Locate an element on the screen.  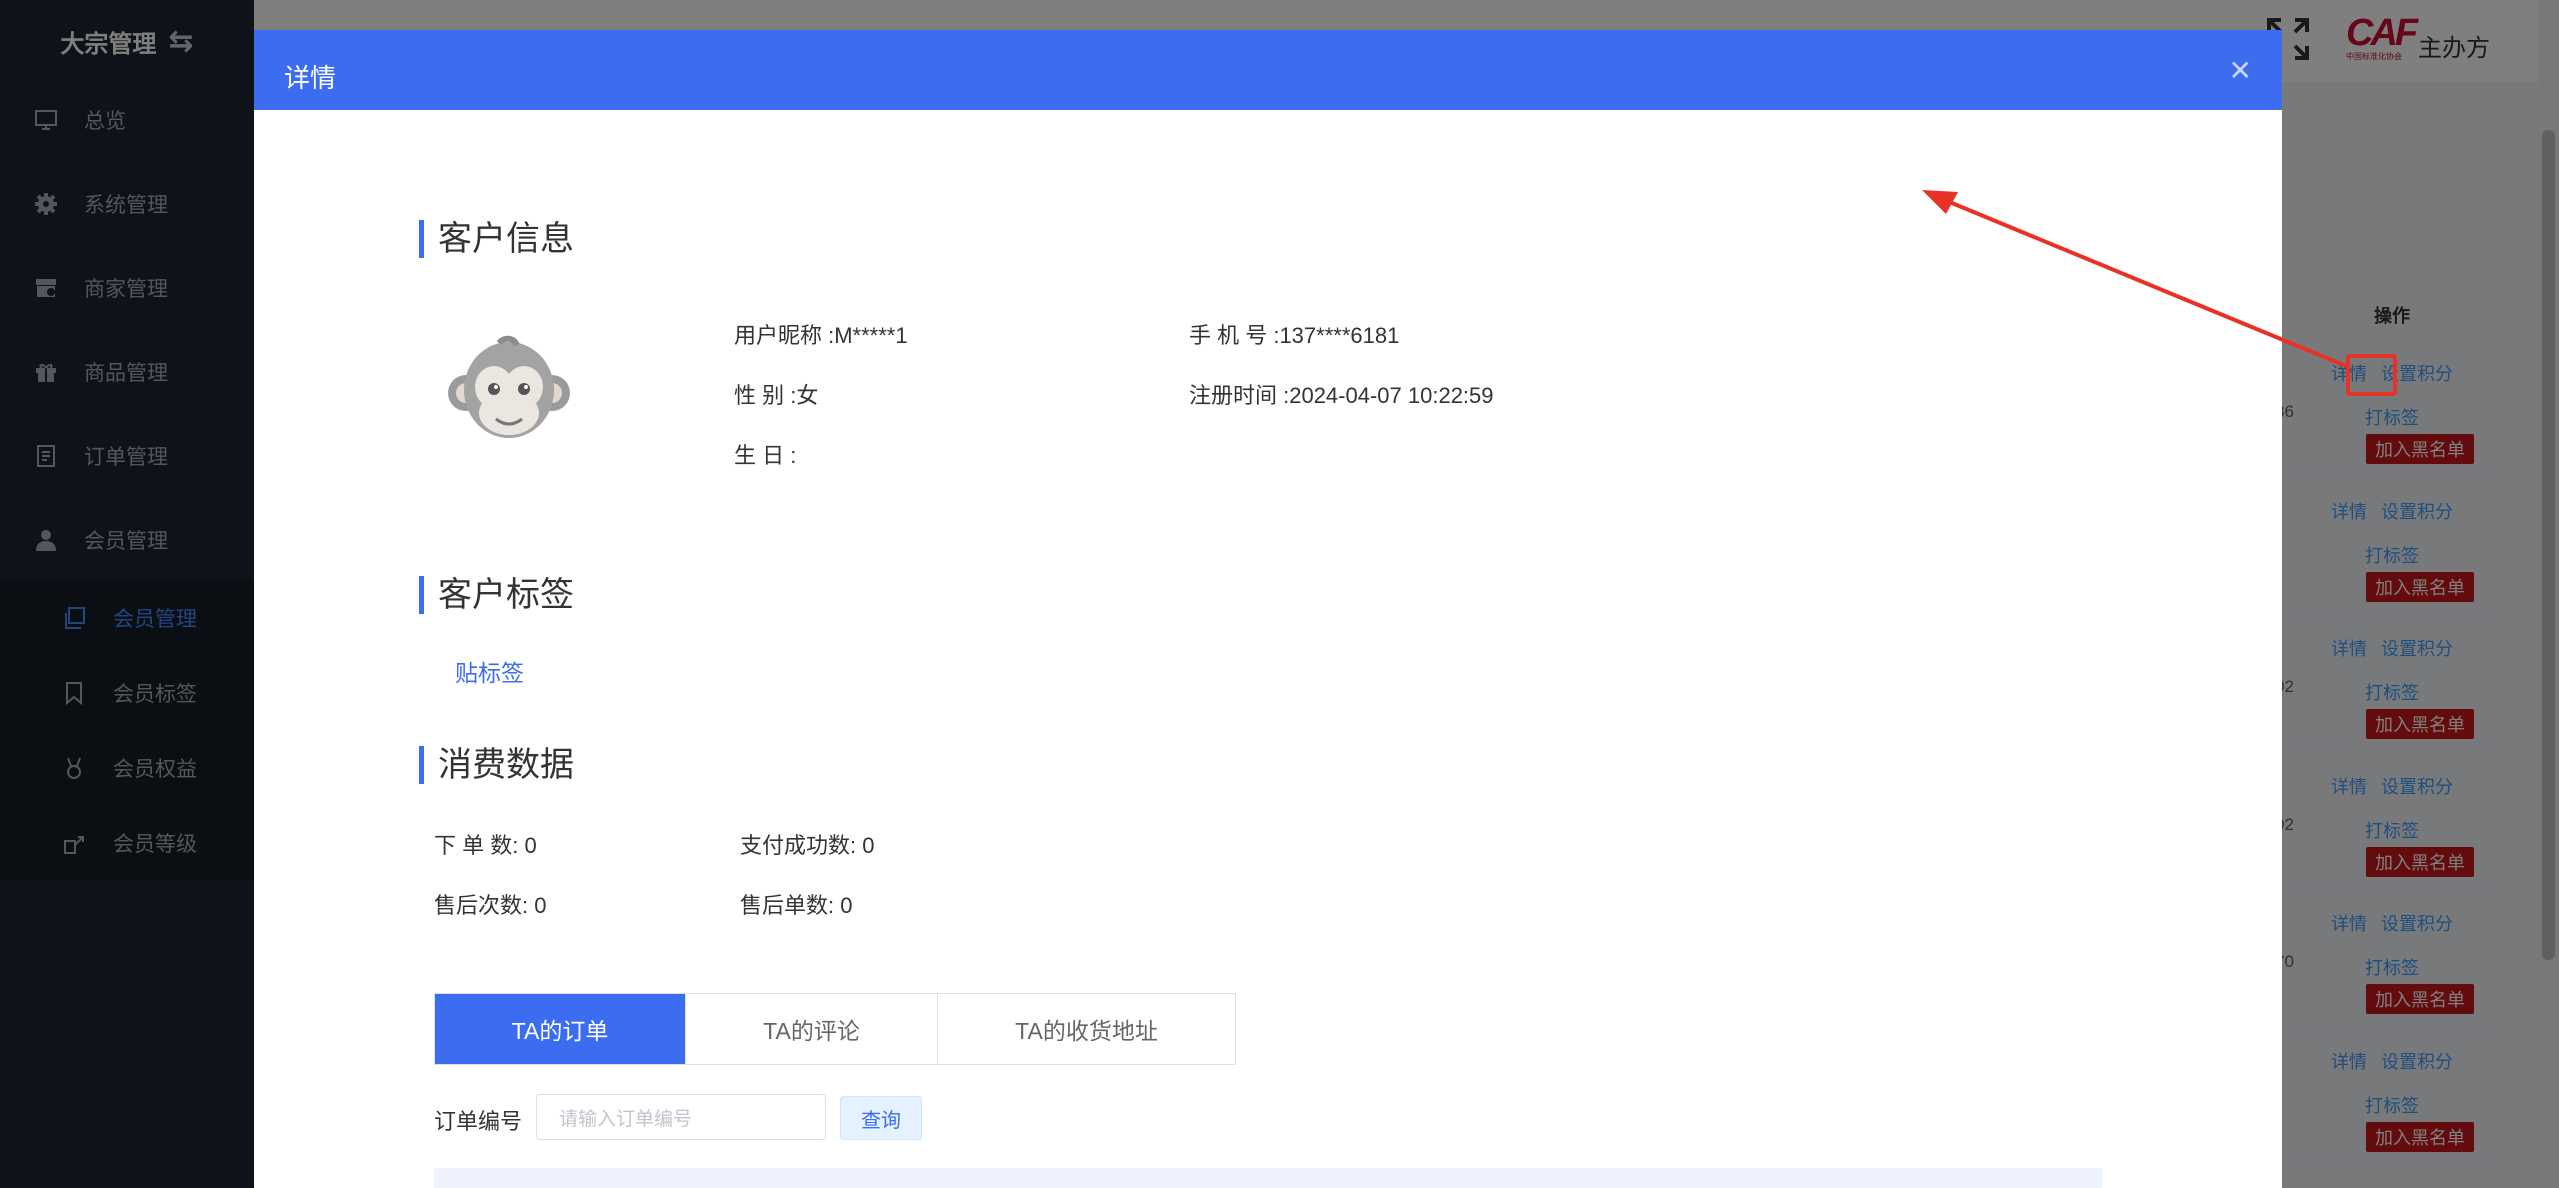
add-tag-link: 贴标签 is located at coordinates (489, 671).